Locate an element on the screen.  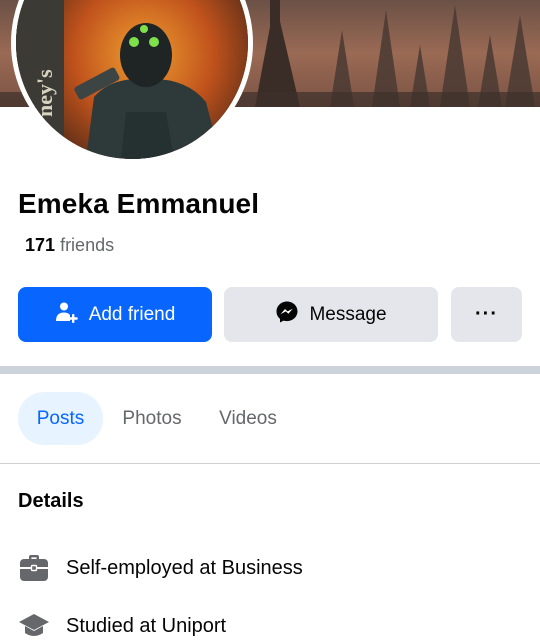
detail-education: Studied at Uniport is located at coordinates (122, 625).